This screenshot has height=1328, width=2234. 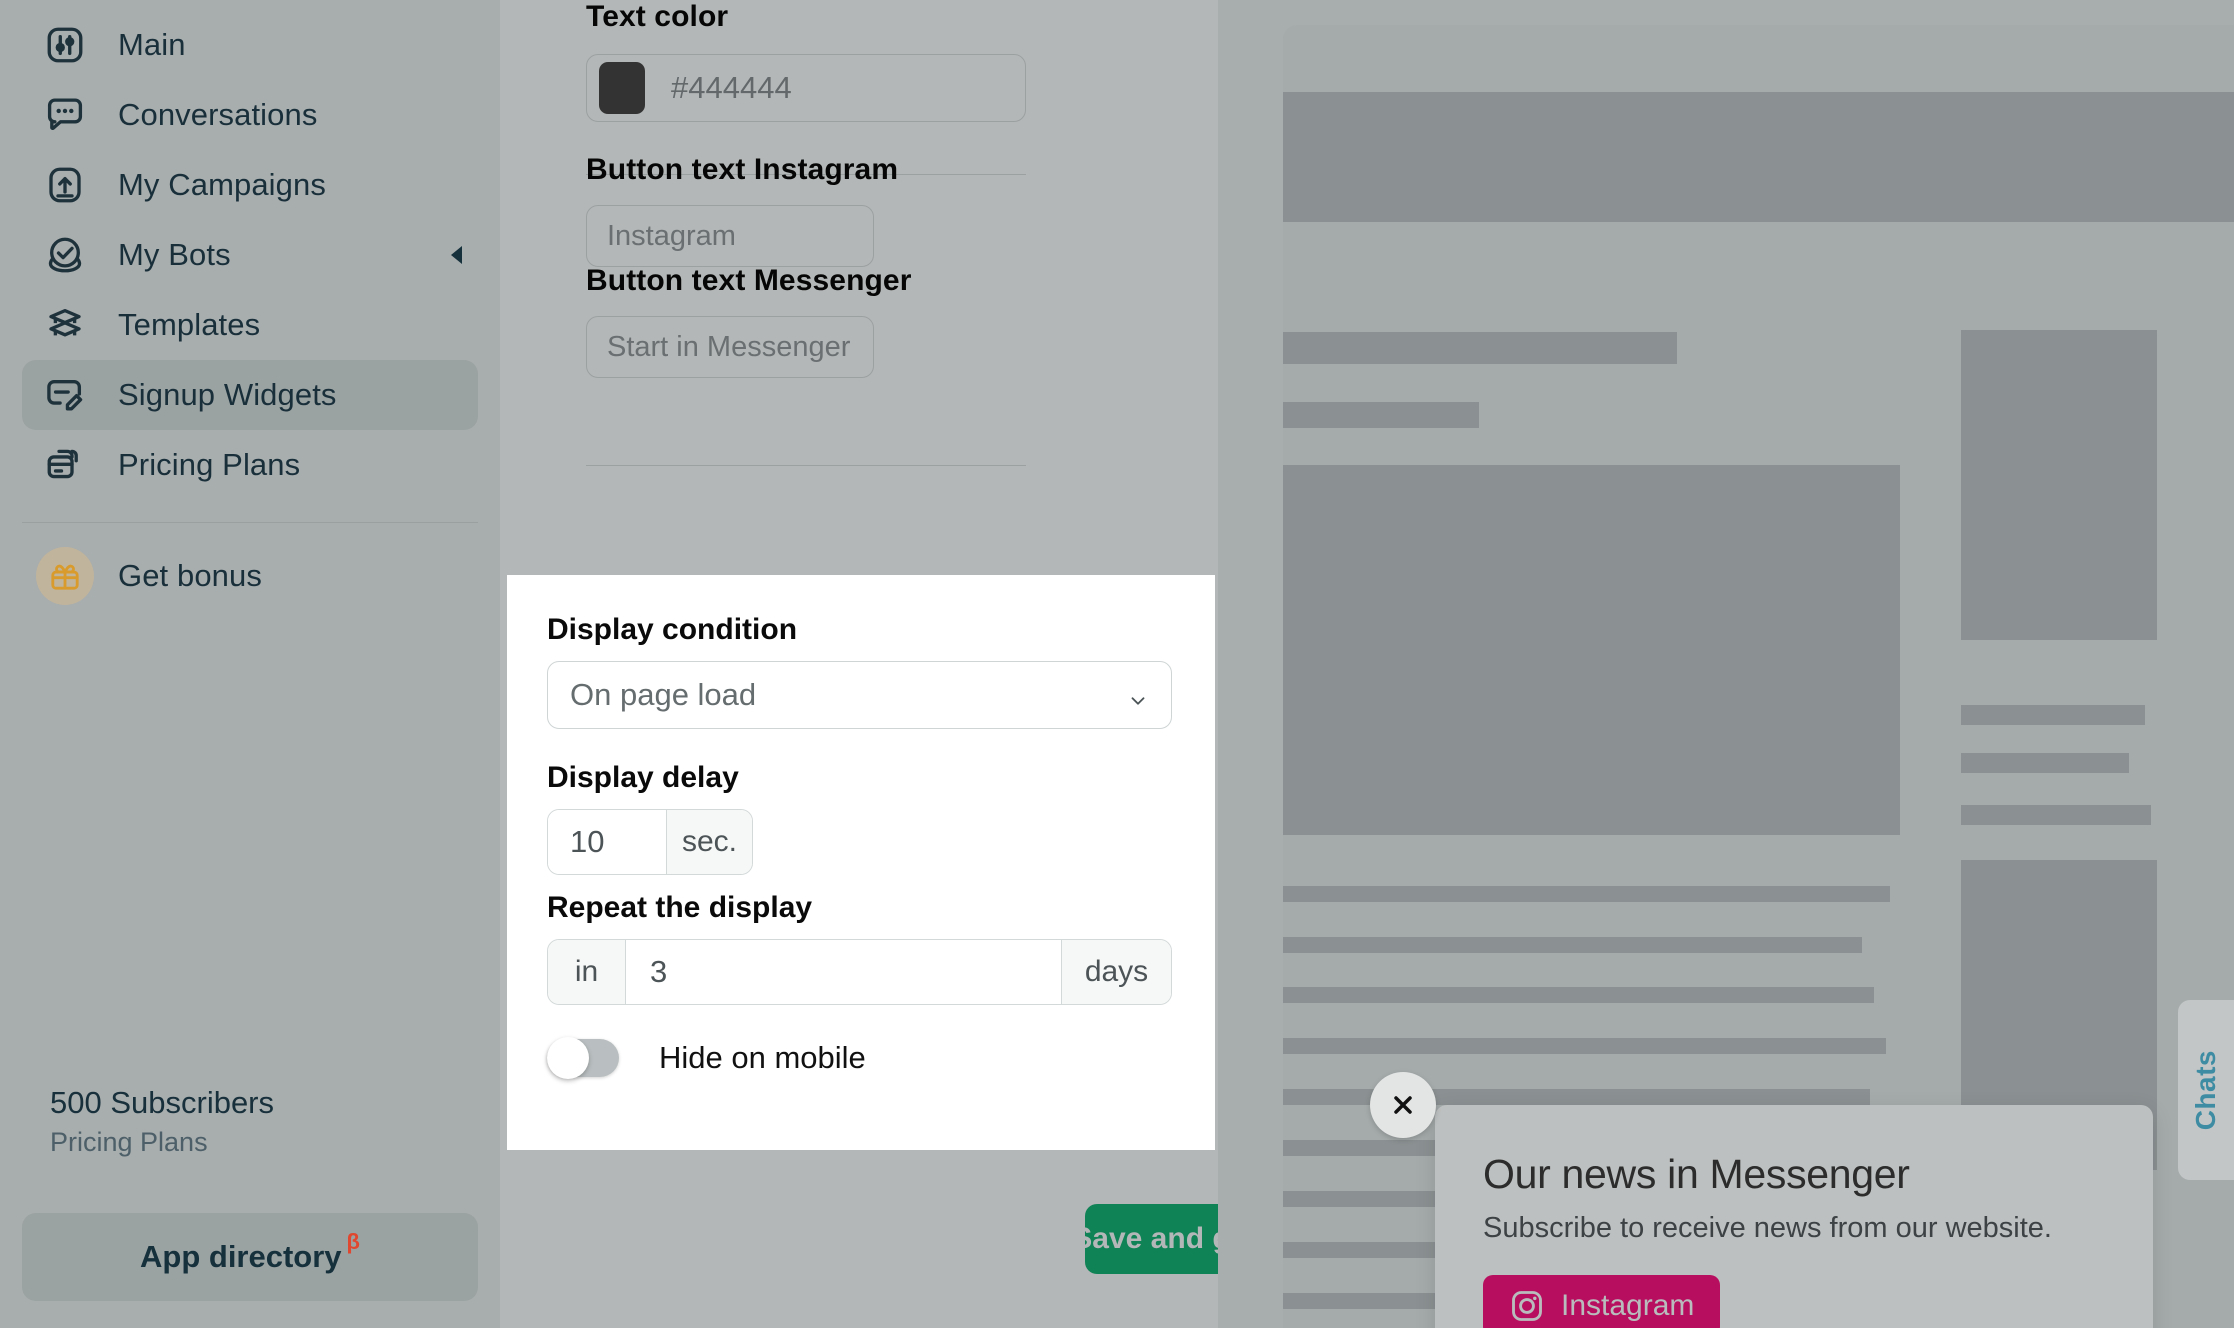 What do you see at coordinates (657, 16) in the screenshot?
I see `text-color-label: Text color` at bounding box center [657, 16].